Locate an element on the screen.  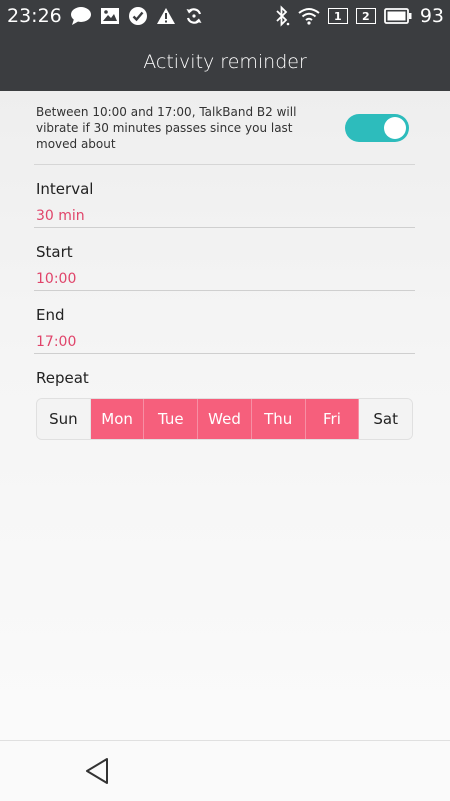
back-triangle-icon is located at coordinates (97, 773).